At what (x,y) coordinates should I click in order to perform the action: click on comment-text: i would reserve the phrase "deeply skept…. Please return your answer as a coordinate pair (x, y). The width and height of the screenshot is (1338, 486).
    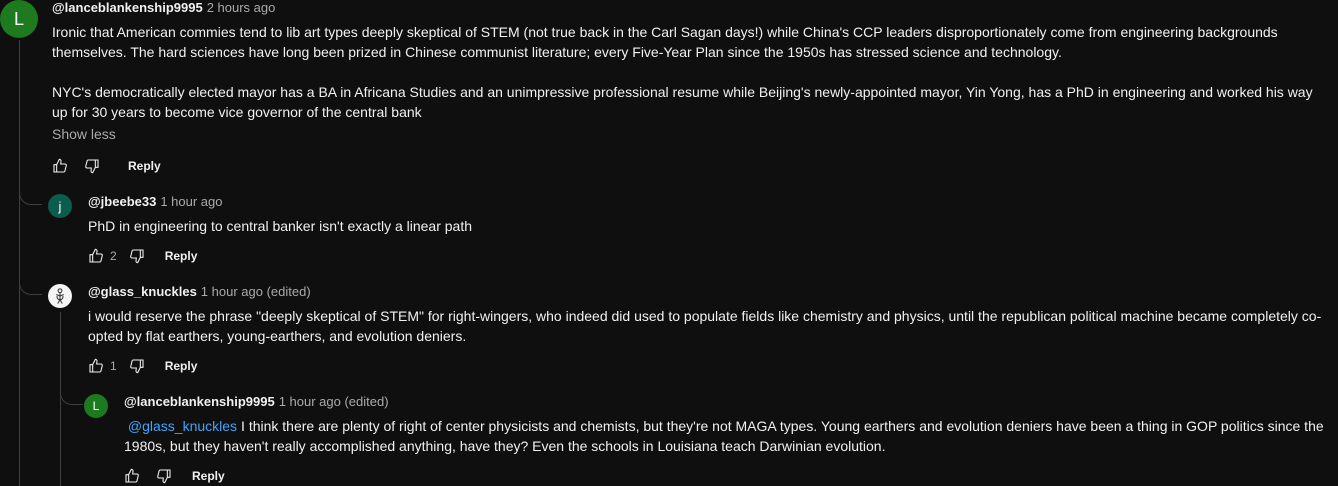
    Looking at the image, I should click on (705, 326).